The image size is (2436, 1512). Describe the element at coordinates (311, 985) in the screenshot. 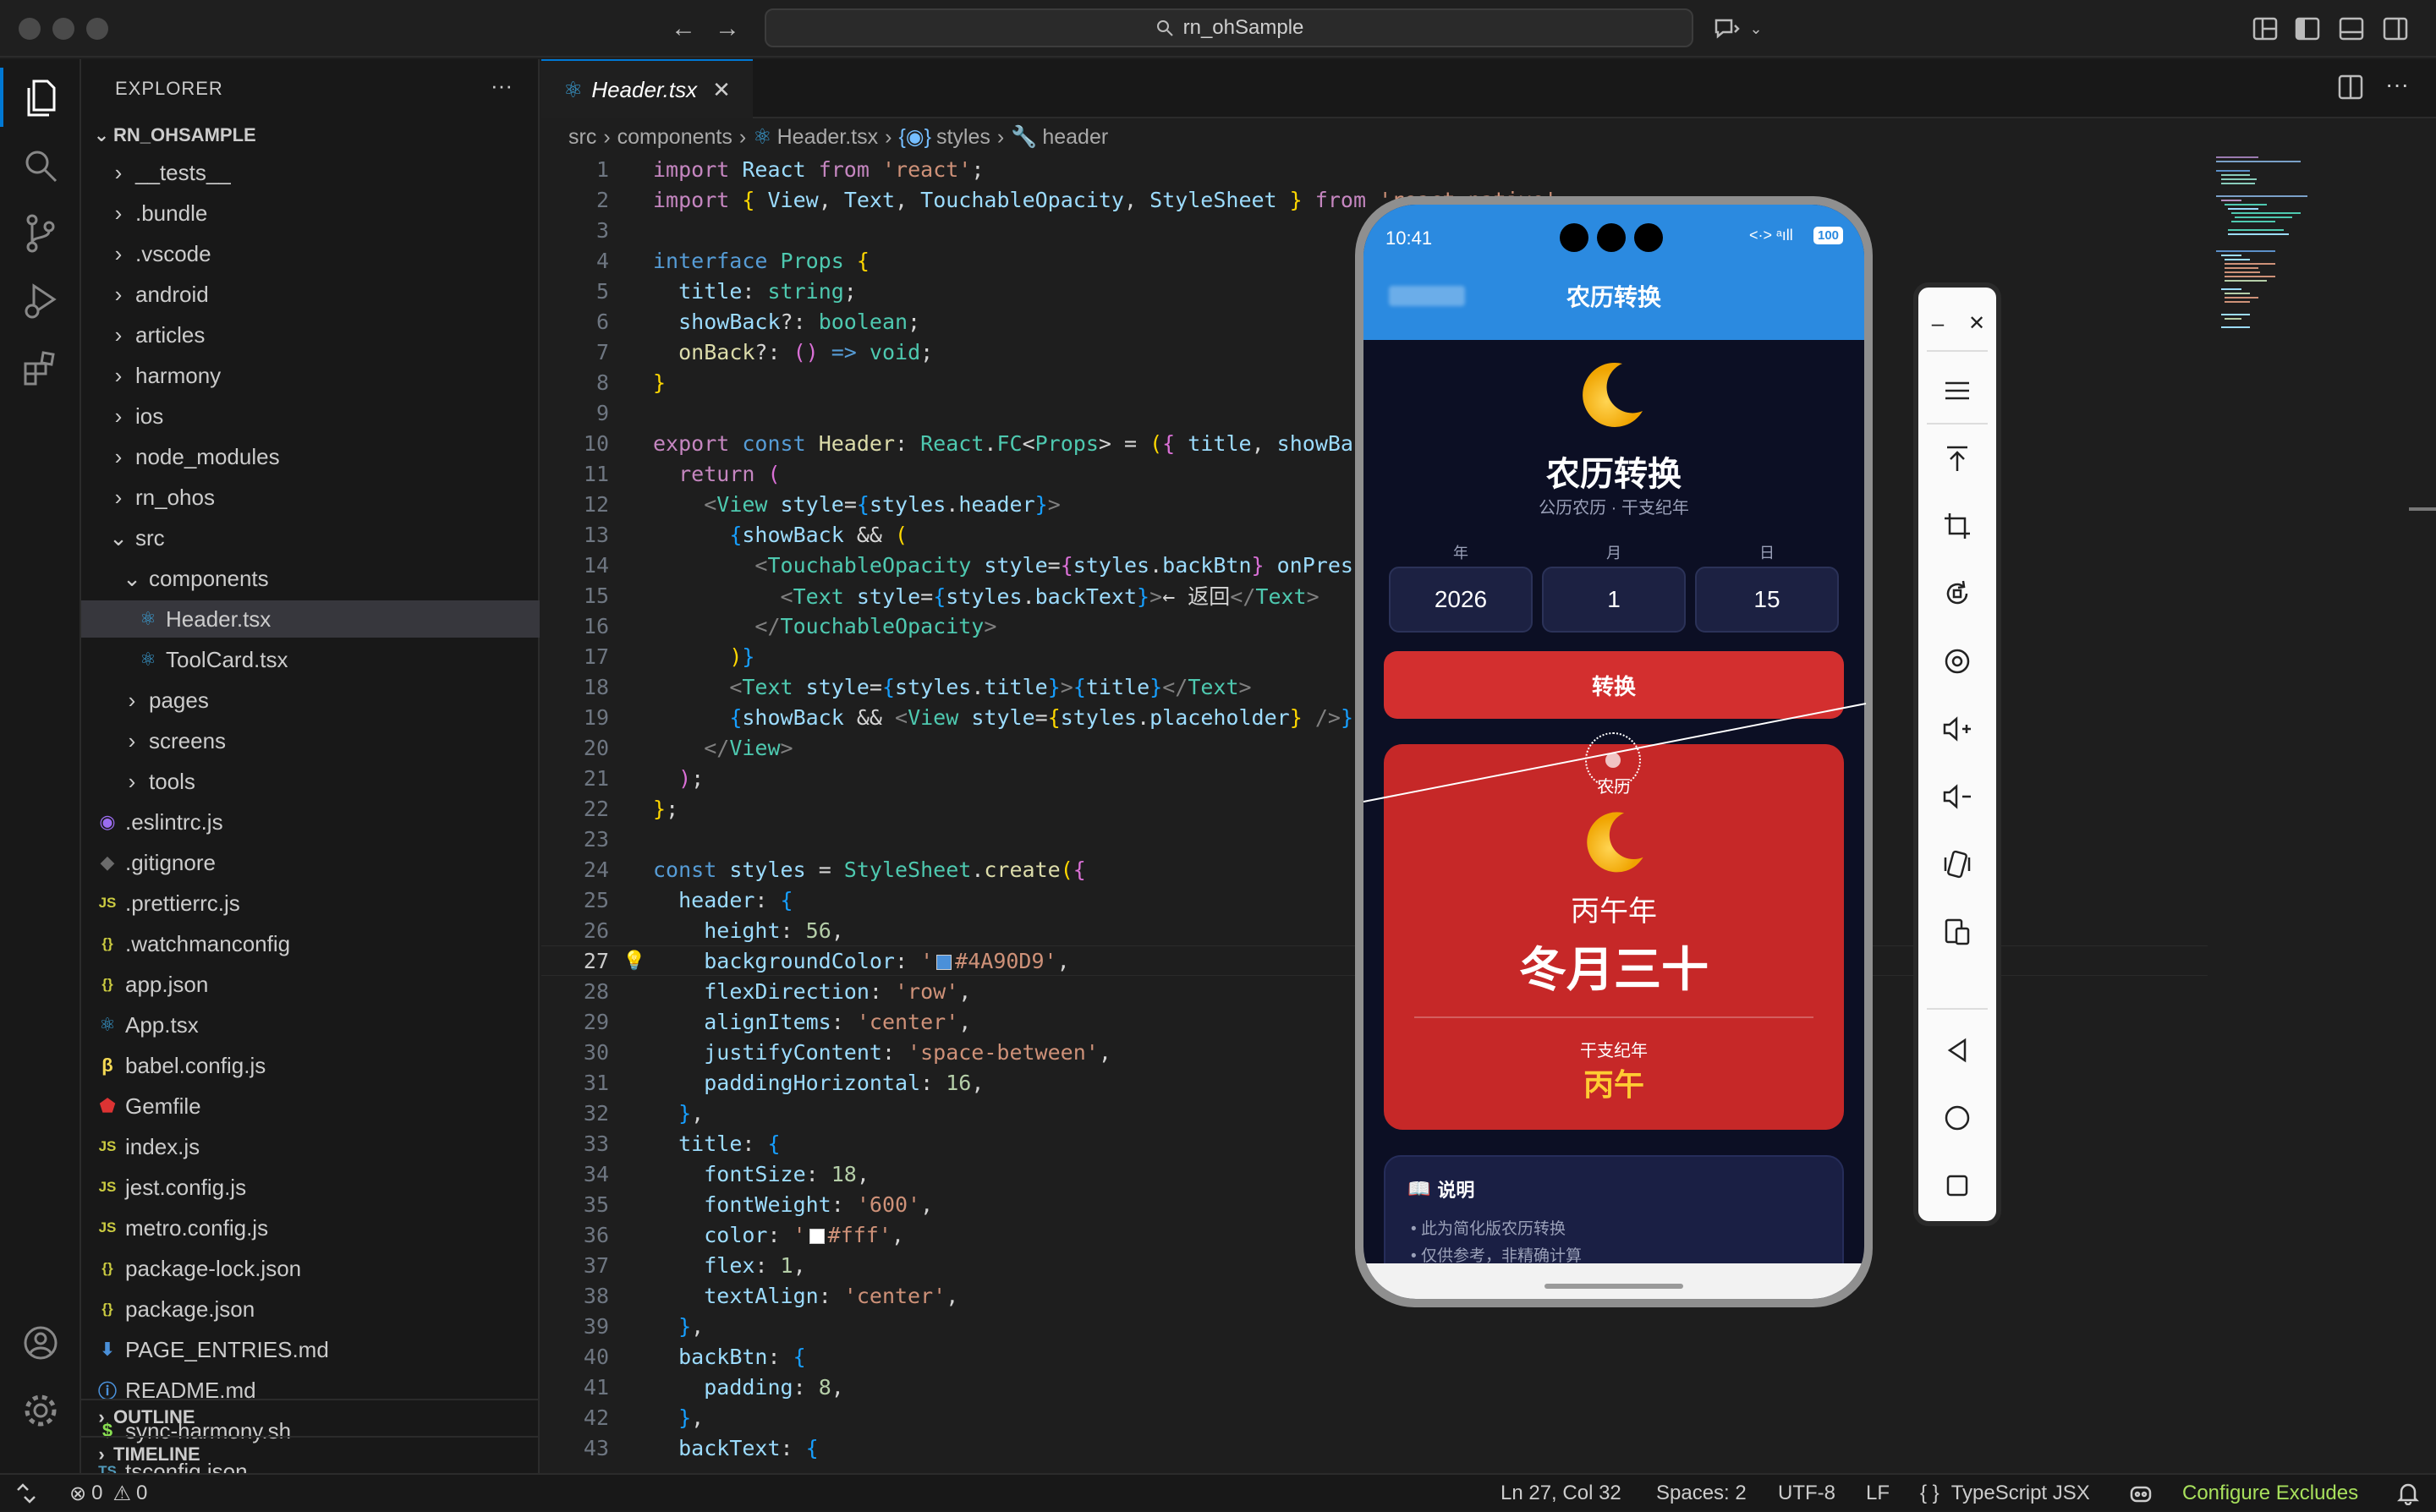

I see `file-item: {} app.json` at that location.